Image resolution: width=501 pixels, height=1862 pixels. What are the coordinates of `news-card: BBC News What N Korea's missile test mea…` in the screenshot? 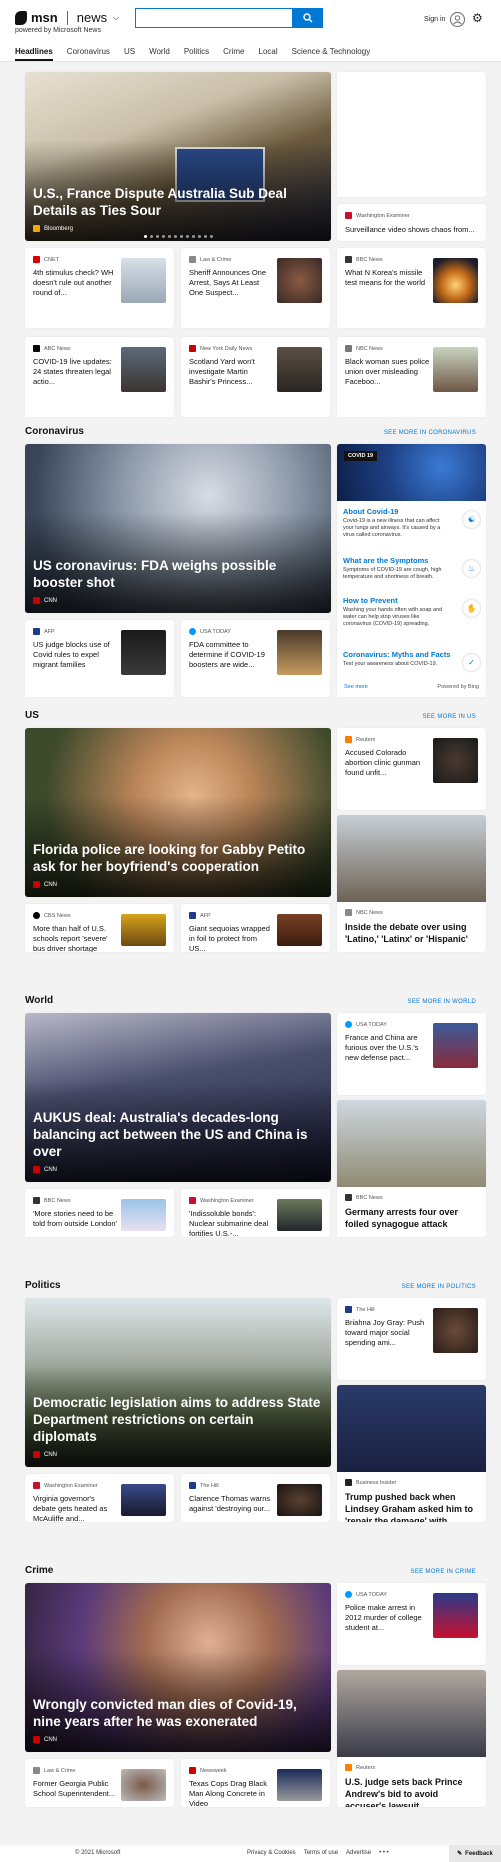 It's located at (411, 288).